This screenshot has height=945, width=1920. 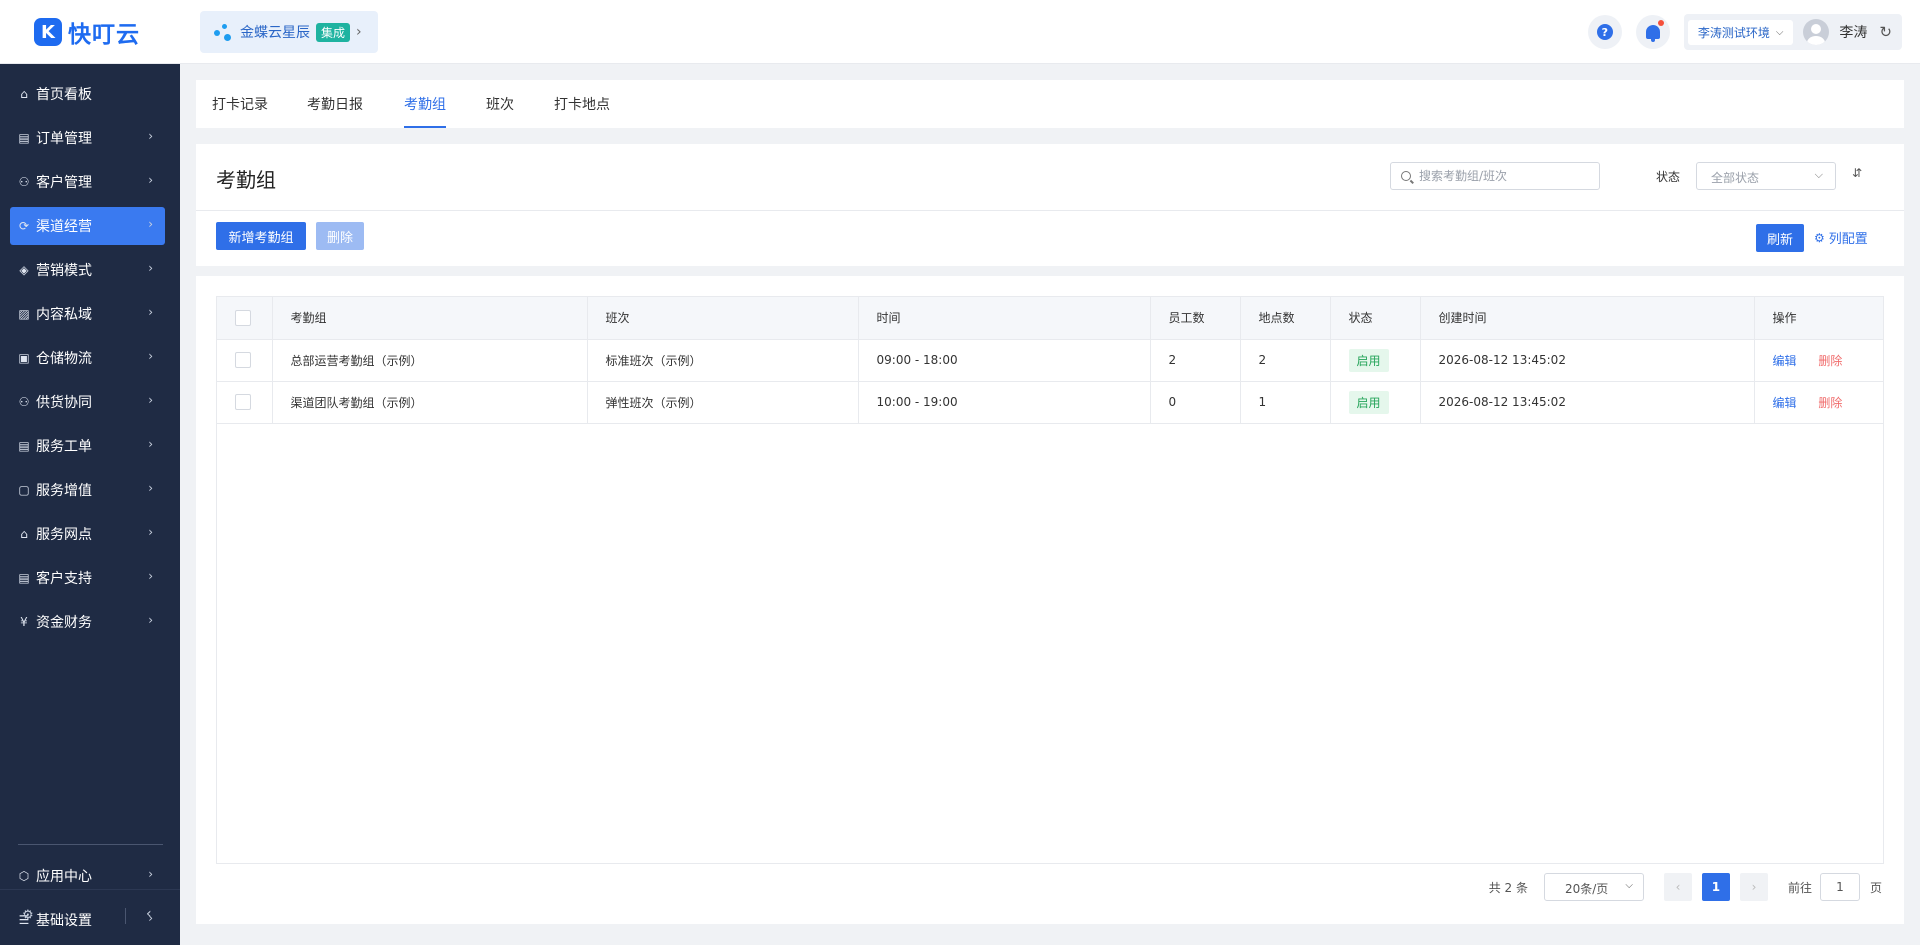 I want to click on sidebar-footer: ⚙ ‹, so click(x=90, y=917).